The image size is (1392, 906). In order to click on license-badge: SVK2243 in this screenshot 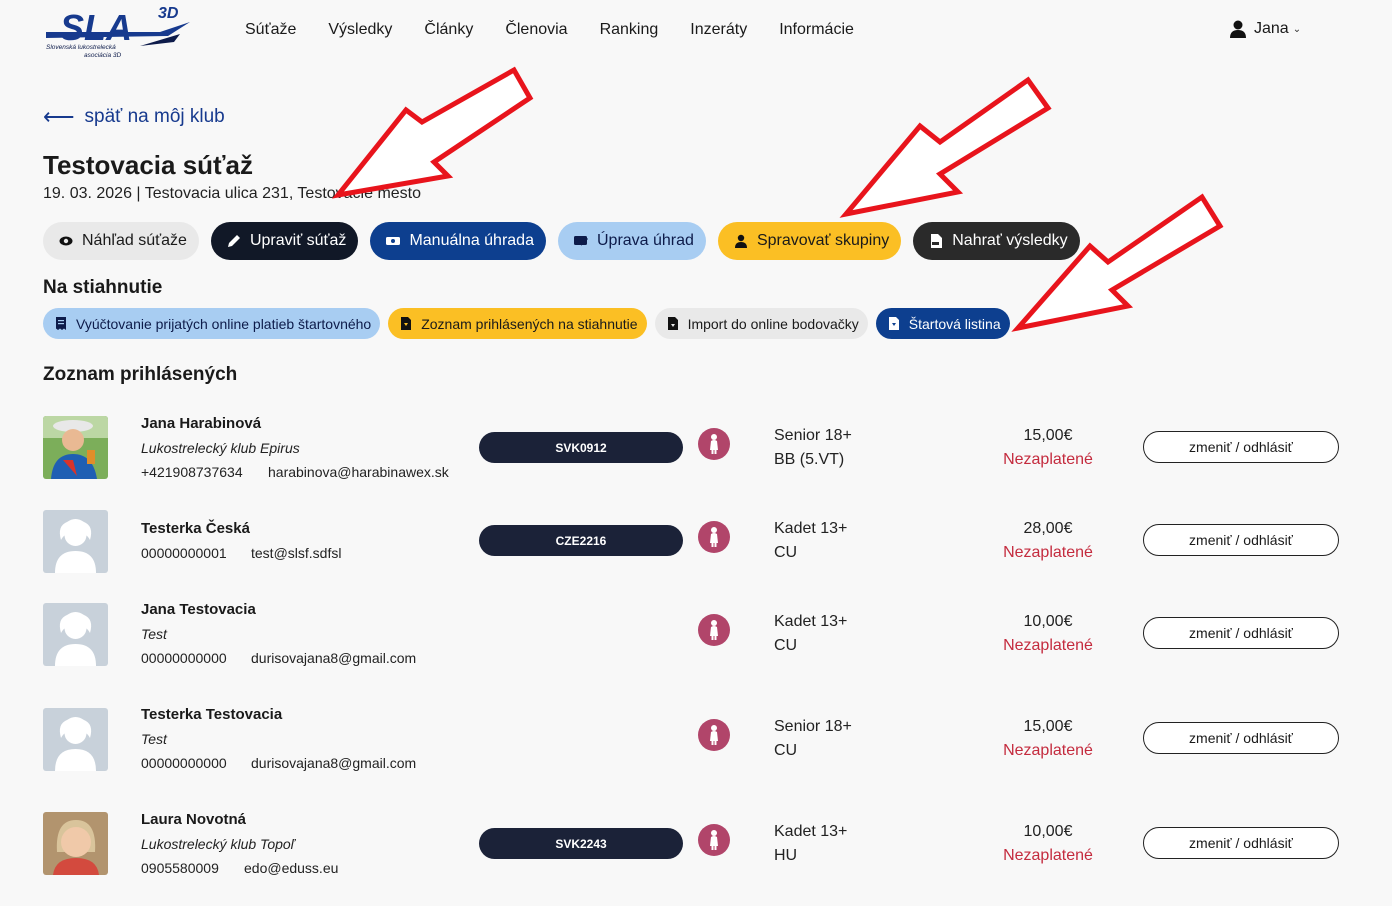, I will do `click(581, 843)`.